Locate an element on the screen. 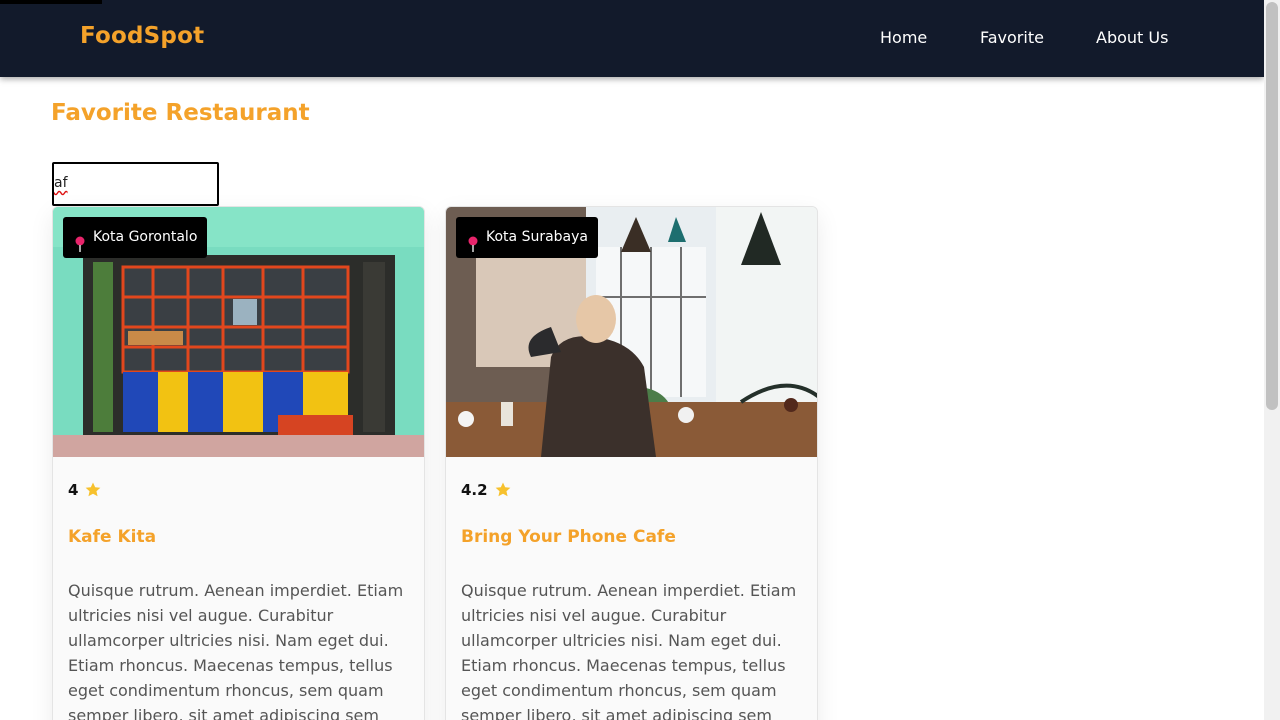  rating-value: 4.2 is located at coordinates (474, 490).